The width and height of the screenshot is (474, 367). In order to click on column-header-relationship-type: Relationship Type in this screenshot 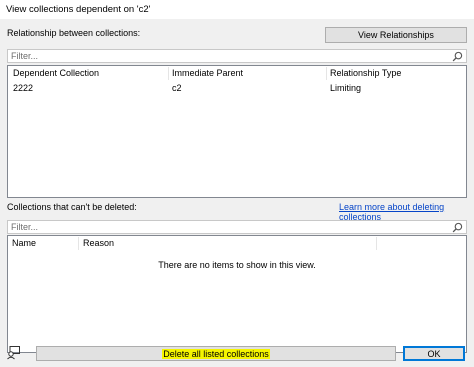, I will do `click(365, 73)`.